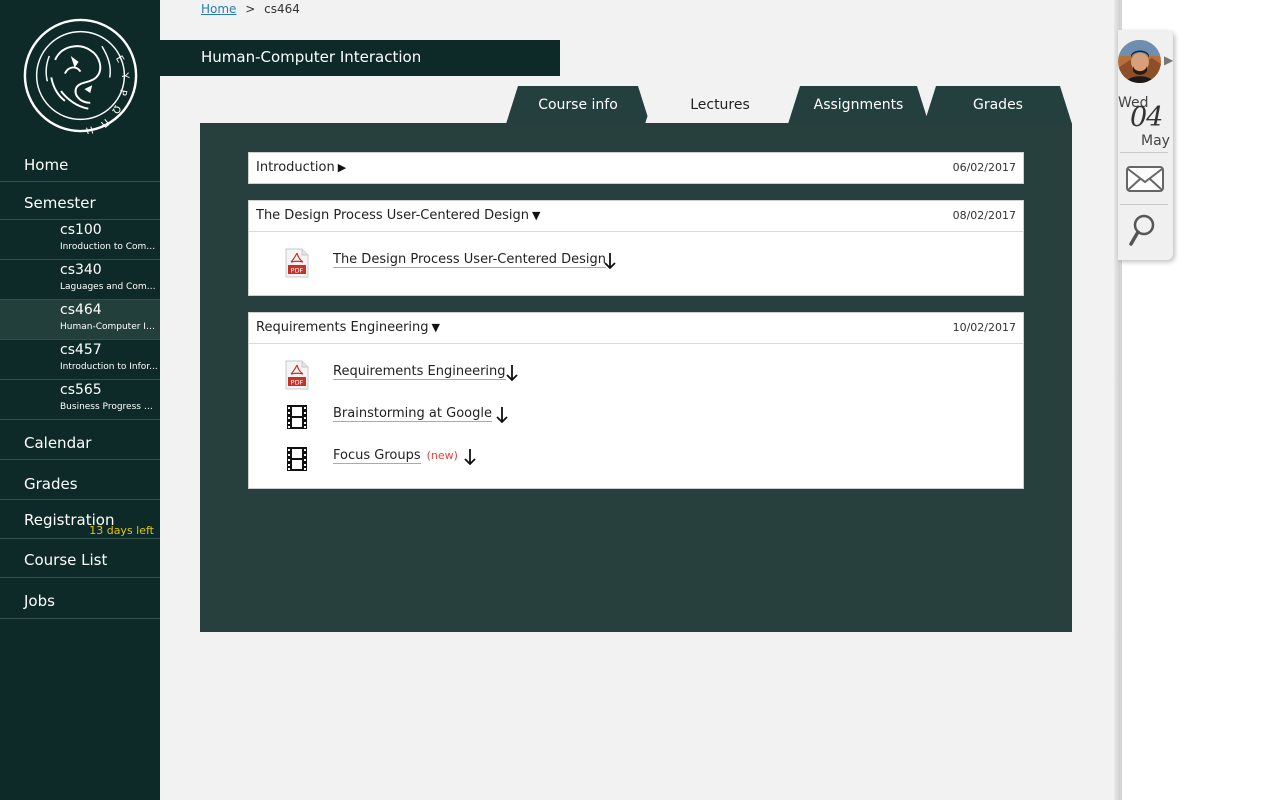  I want to click on new-badge: (new), so click(442, 455).